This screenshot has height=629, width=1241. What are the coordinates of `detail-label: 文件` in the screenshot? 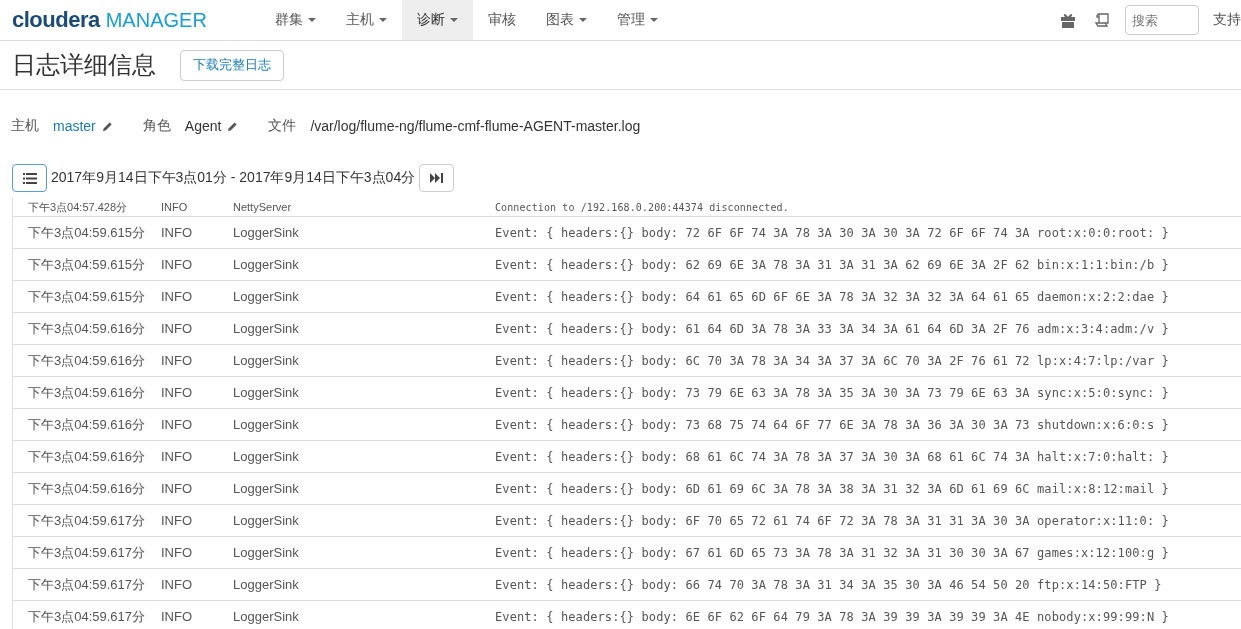 It's located at (282, 126).